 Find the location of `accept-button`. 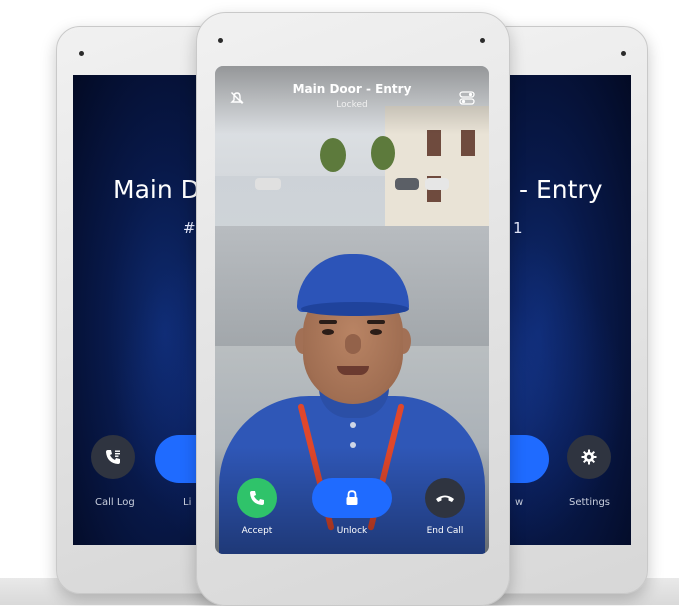

accept-button is located at coordinates (257, 498).